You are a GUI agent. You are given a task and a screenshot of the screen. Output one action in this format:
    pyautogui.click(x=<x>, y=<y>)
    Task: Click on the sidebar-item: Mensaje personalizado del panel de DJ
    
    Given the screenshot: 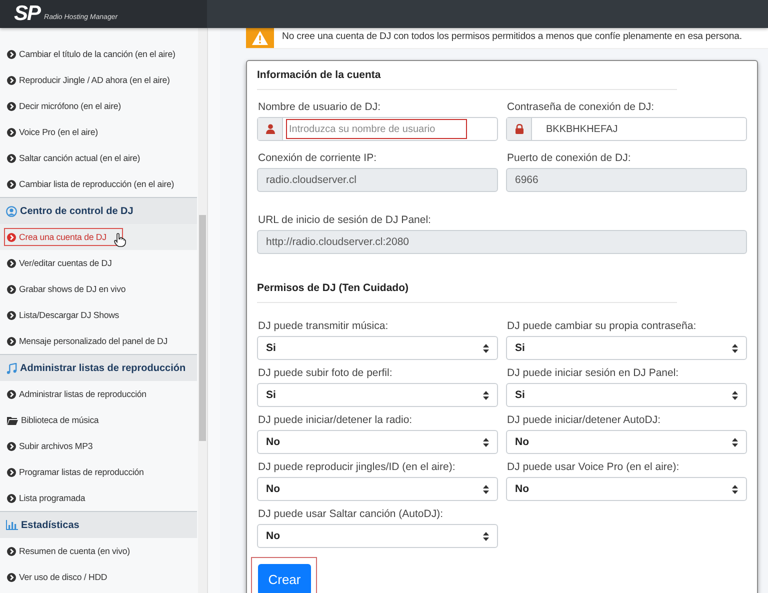 What is the action you would take?
    pyautogui.click(x=87, y=341)
    